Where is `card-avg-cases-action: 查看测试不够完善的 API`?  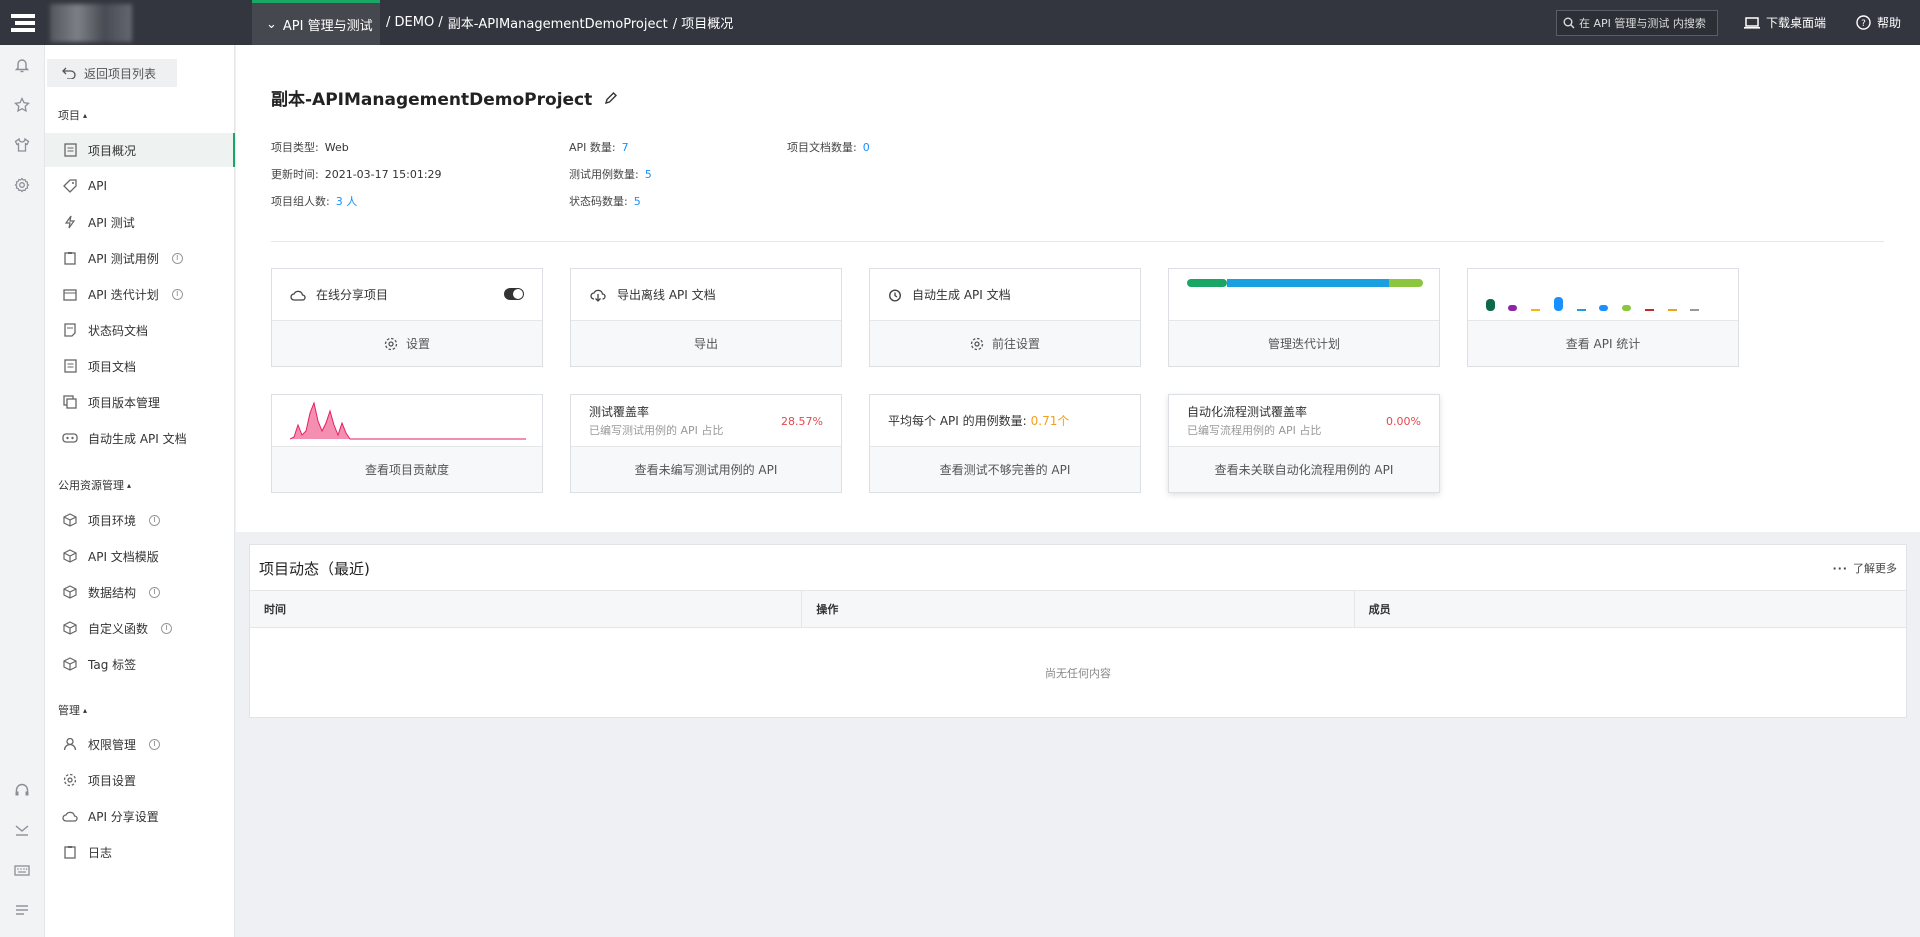
card-avg-cases-action: 查看测试不够完善的 API is located at coordinates (1005, 470).